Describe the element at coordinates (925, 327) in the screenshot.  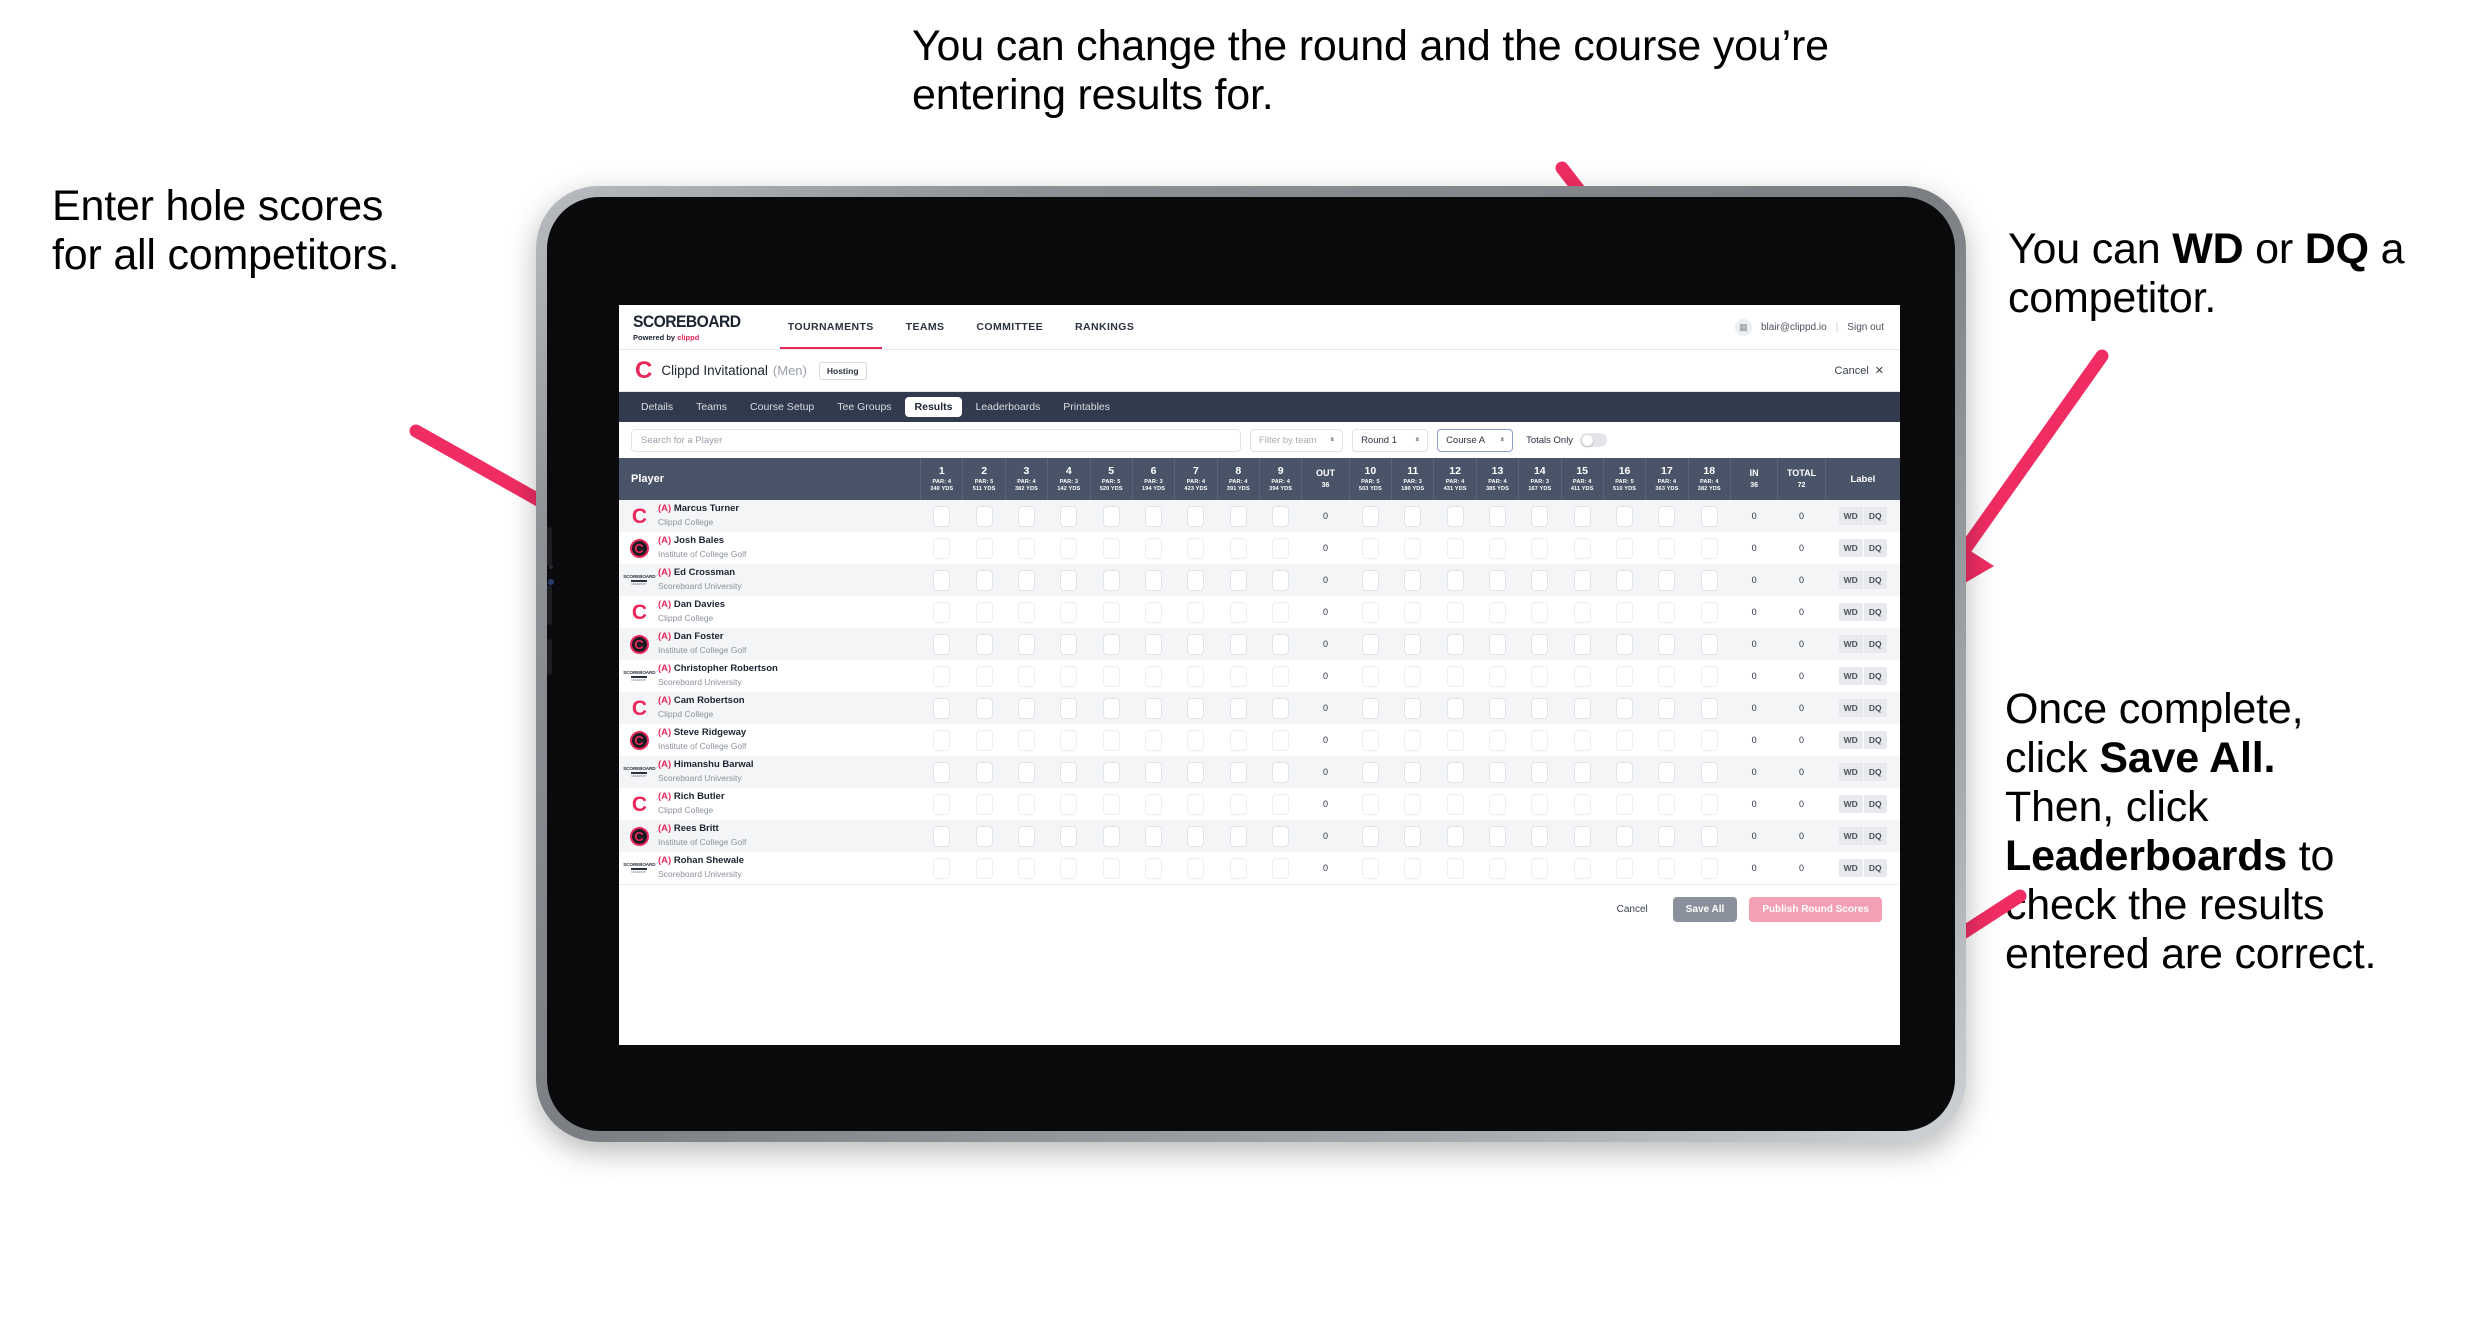
I see `nav-teams: TEAMS` at that location.